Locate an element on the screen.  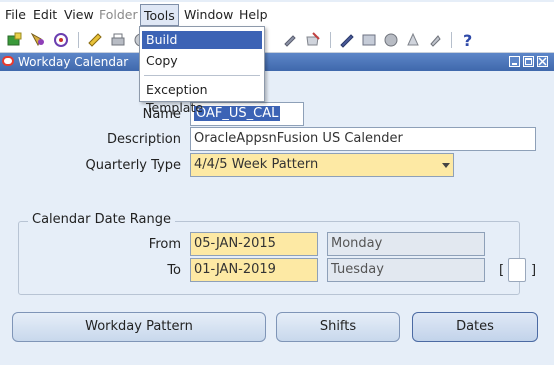
window-title: Workday Calendar is located at coordinates (73, 62).